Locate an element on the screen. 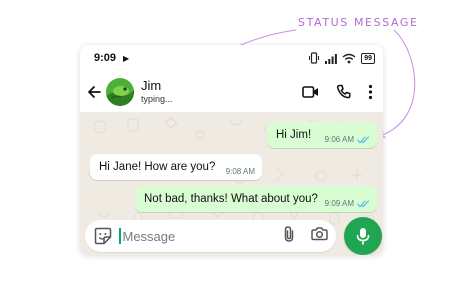 Image resolution: width=474 pixels, height=281 pixels. message-text: Hi Jane! How are you? is located at coordinates (157, 167).